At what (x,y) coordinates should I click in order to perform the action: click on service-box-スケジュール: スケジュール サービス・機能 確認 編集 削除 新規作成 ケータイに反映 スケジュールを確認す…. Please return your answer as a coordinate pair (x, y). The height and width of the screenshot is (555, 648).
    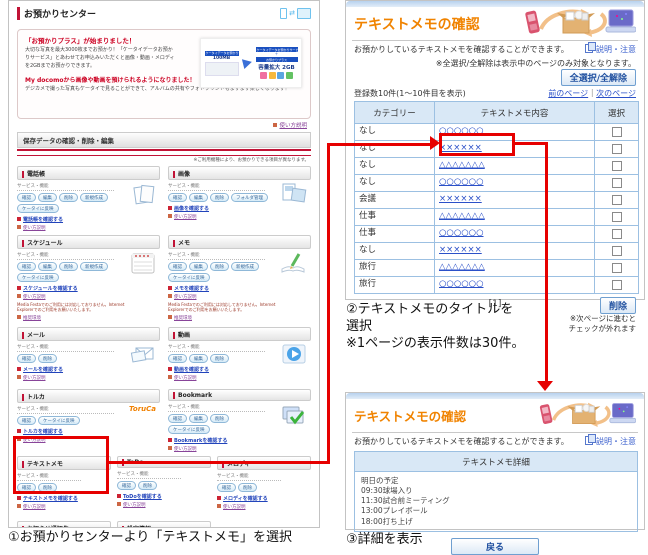
    Looking at the image, I should click on (88, 279).